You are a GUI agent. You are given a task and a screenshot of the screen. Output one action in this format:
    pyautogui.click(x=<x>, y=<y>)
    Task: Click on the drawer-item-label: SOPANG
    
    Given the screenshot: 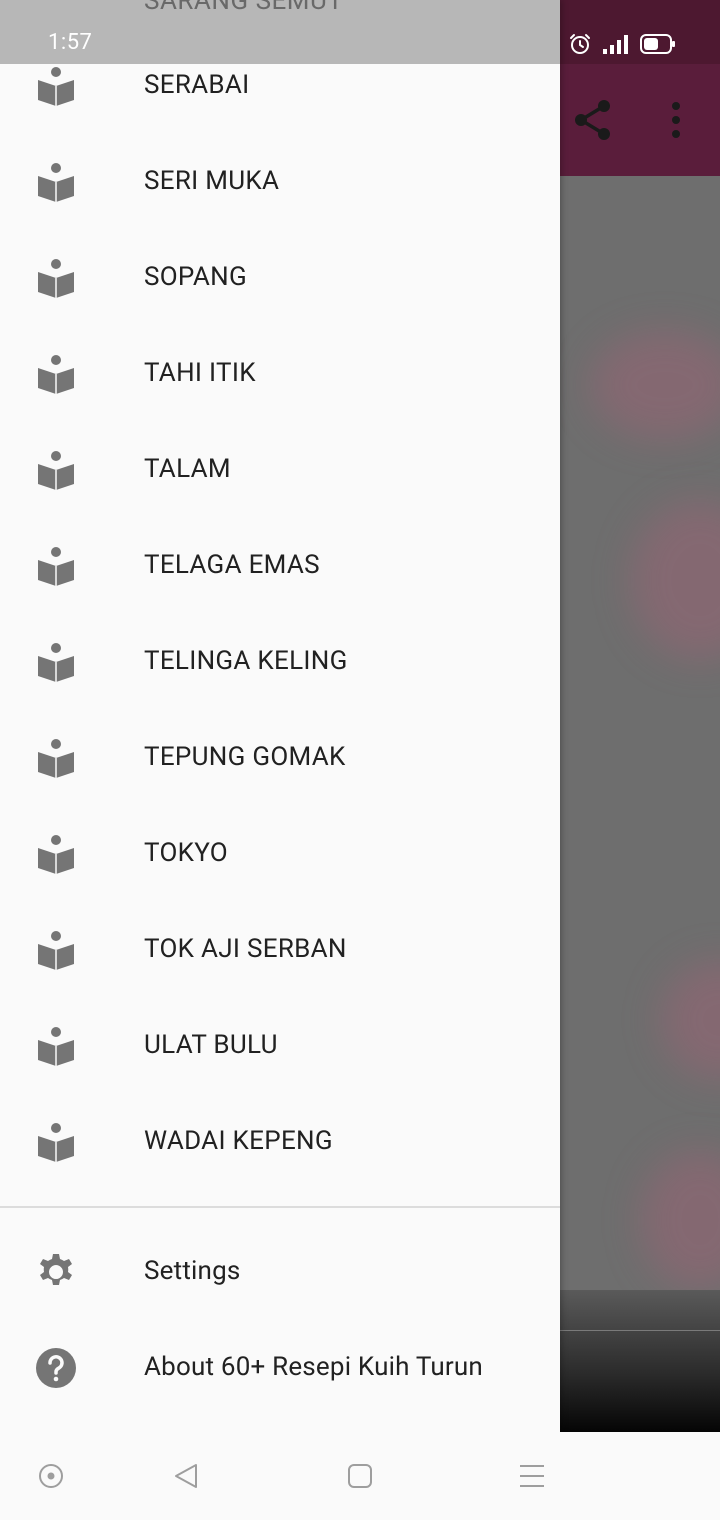 What is the action you would take?
    pyautogui.click(x=195, y=277)
    